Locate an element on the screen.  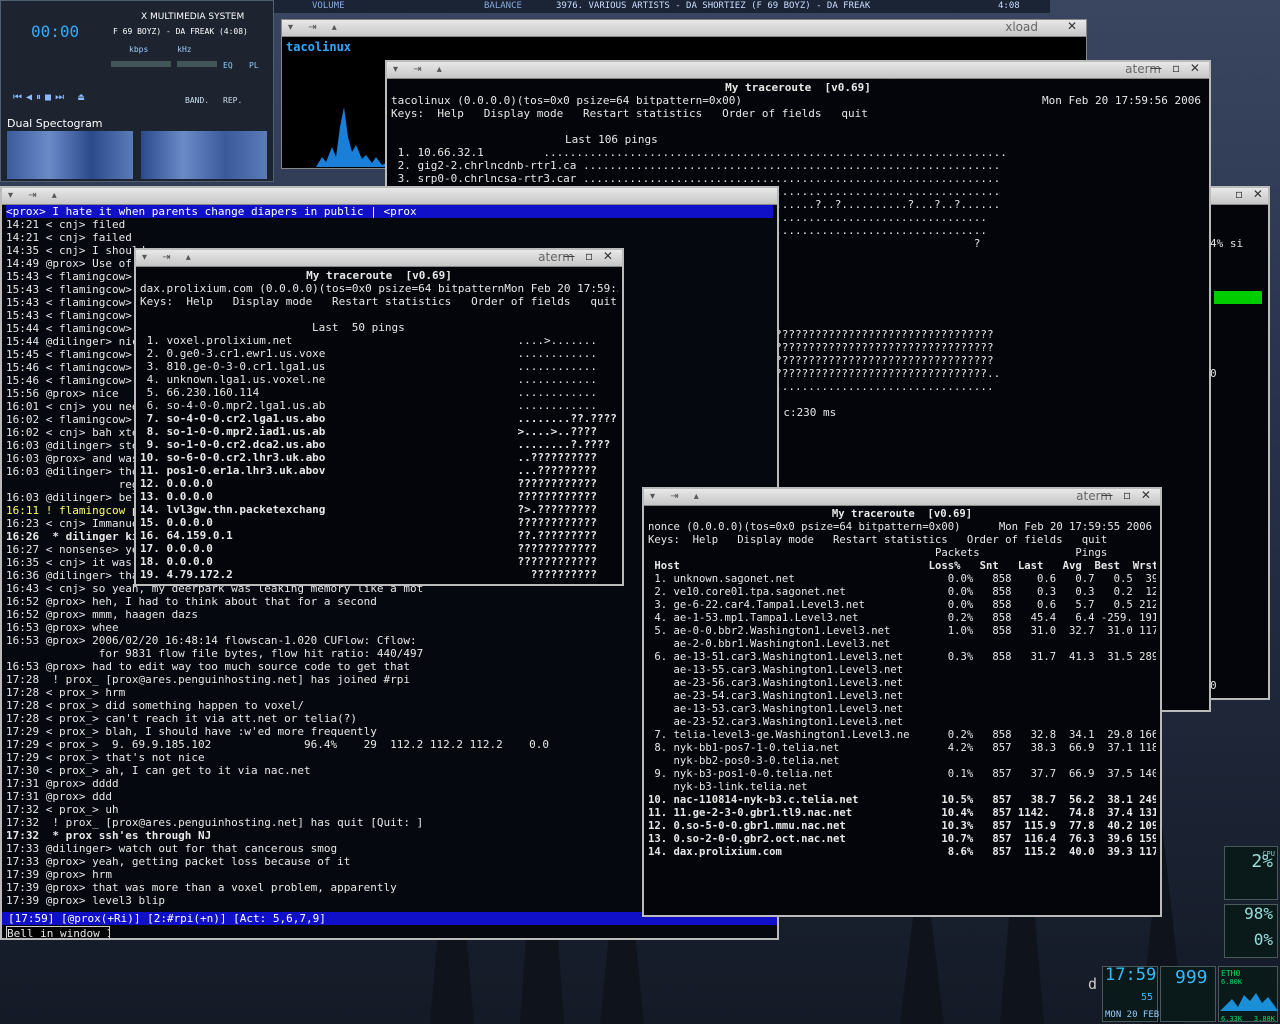
stop-button: ■ is located at coordinates (50, 97).